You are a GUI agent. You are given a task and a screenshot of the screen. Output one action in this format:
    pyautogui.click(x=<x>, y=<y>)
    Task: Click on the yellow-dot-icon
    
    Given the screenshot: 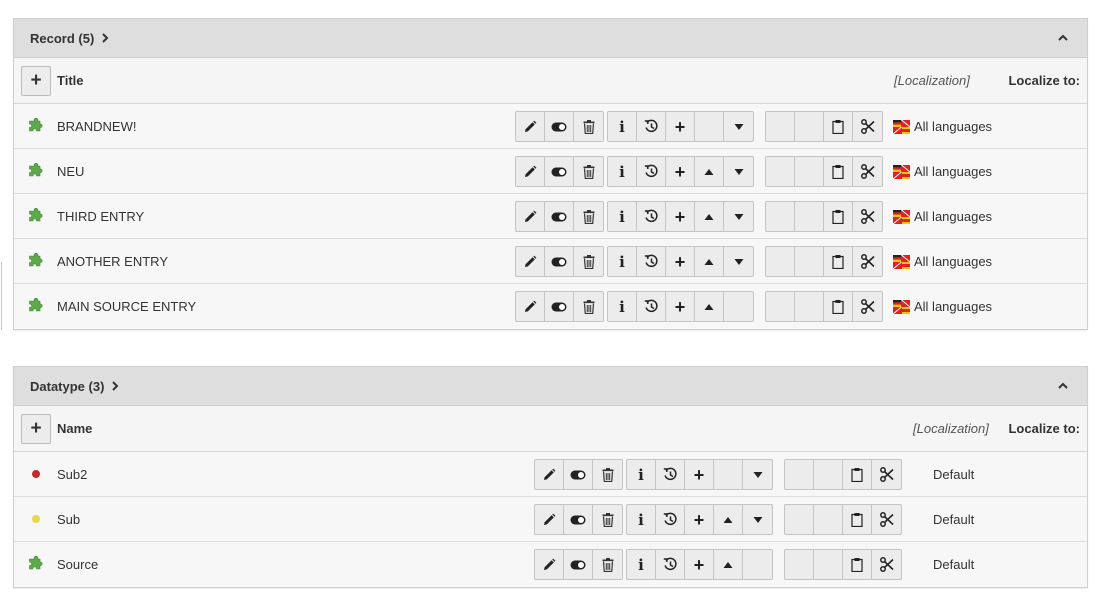 What is the action you would take?
    pyautogui.click(x=36, y=519)
    